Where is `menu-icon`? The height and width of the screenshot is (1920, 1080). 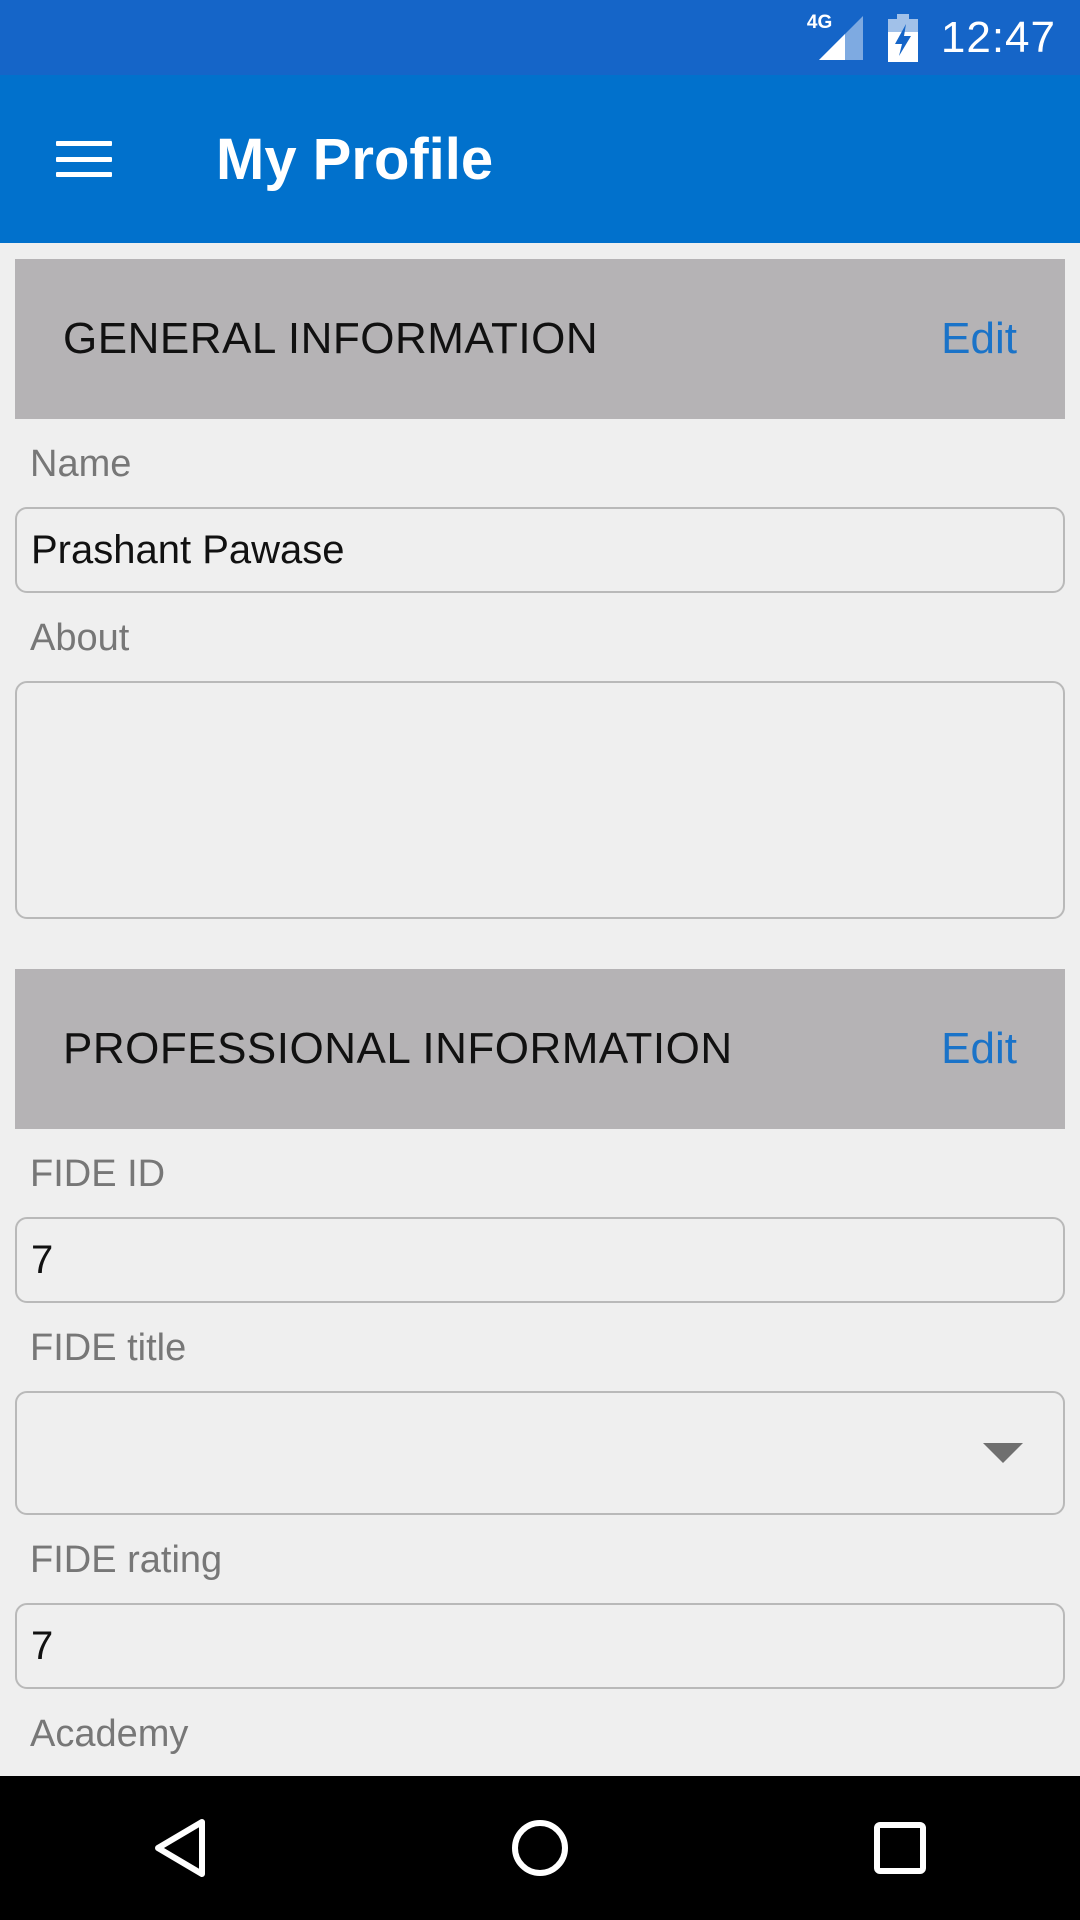 menu-icon is located at coordinates (84, 159).